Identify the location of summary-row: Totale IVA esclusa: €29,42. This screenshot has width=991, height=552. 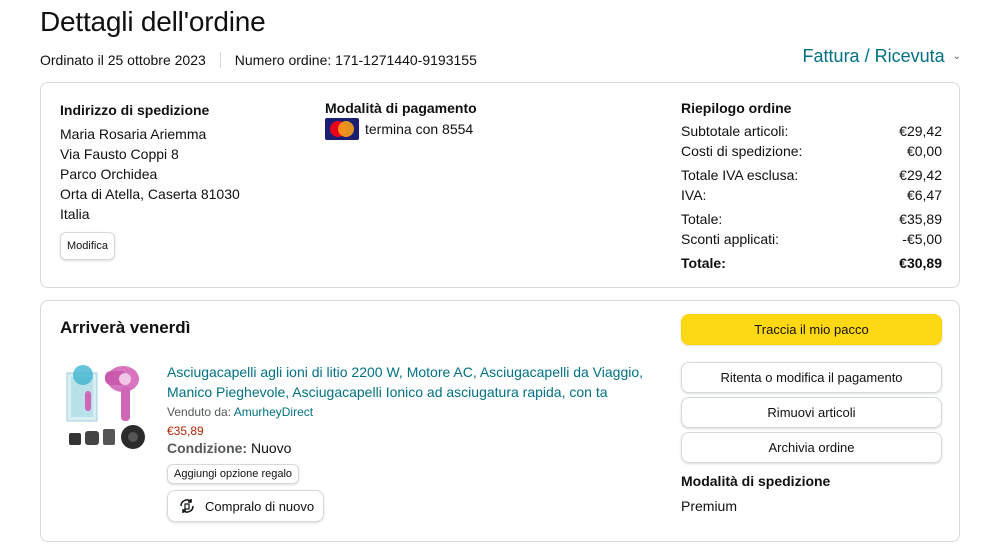
(811, 175).